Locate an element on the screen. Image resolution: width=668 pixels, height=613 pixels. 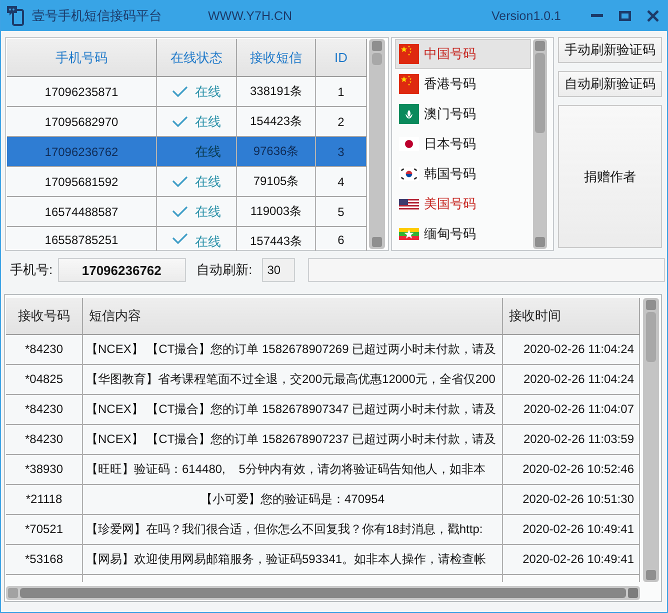
scroll-right-button is located at coordinates (633, 593).